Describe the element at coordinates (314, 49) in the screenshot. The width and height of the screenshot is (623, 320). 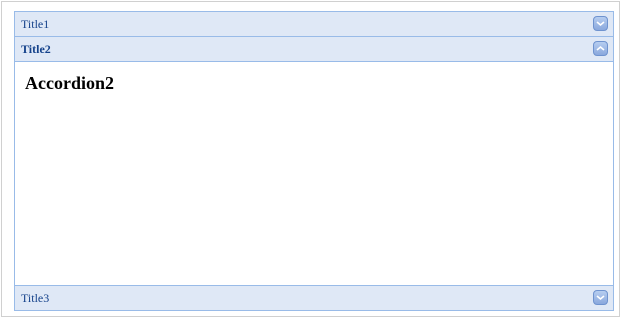
I see `panel-header-title2: Title2` at that location.